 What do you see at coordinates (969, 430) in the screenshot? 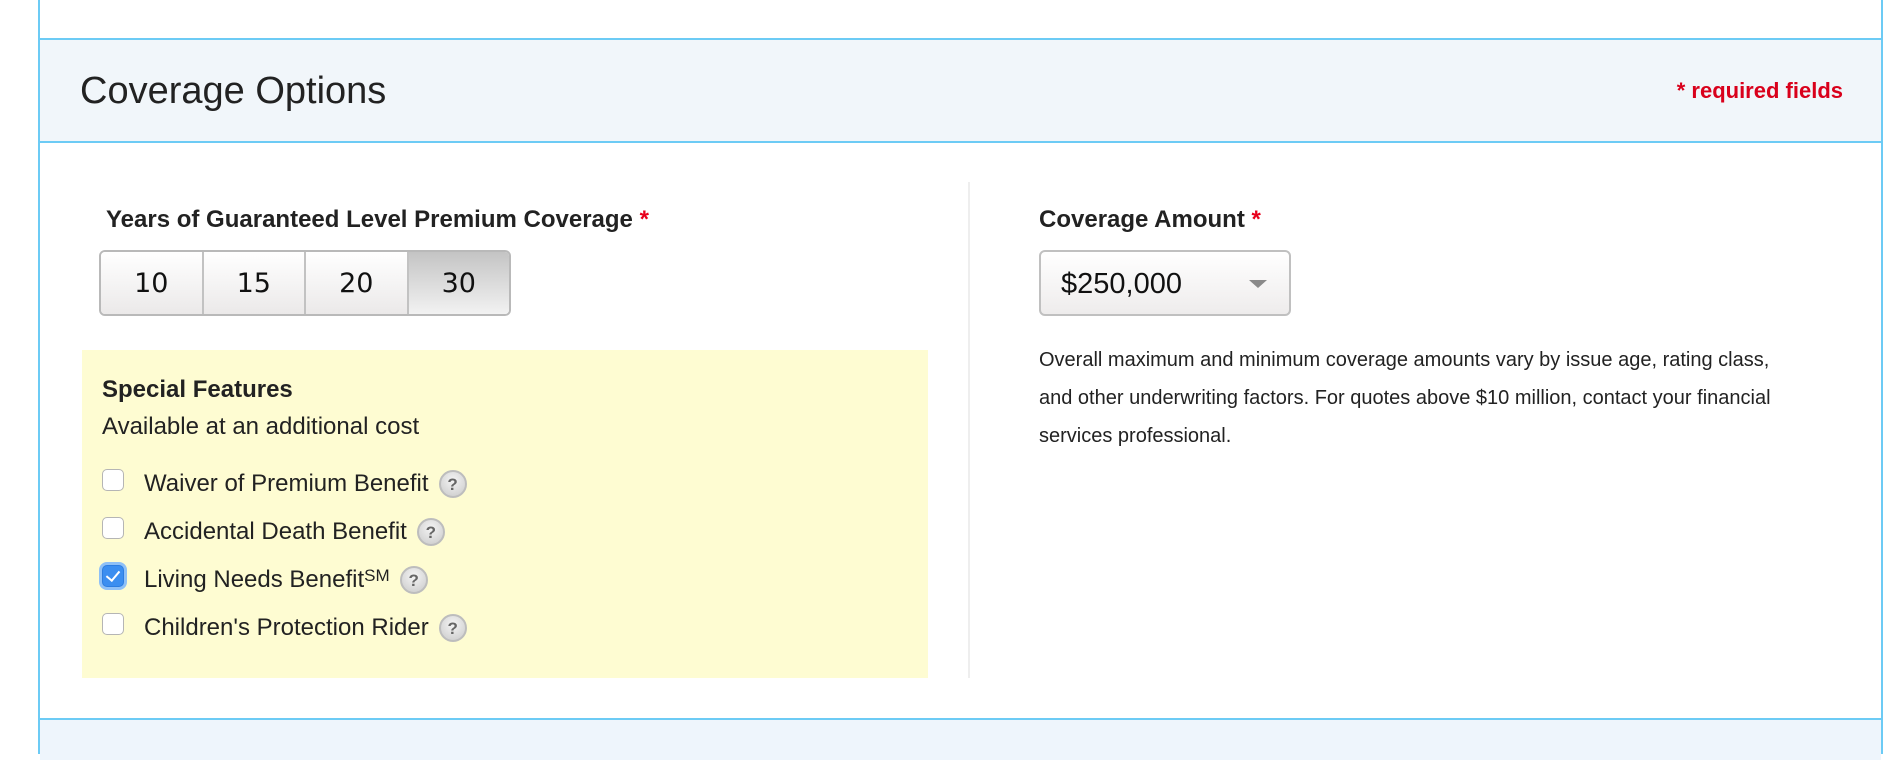
I see `column-divider` at bounding box center [969, 430].